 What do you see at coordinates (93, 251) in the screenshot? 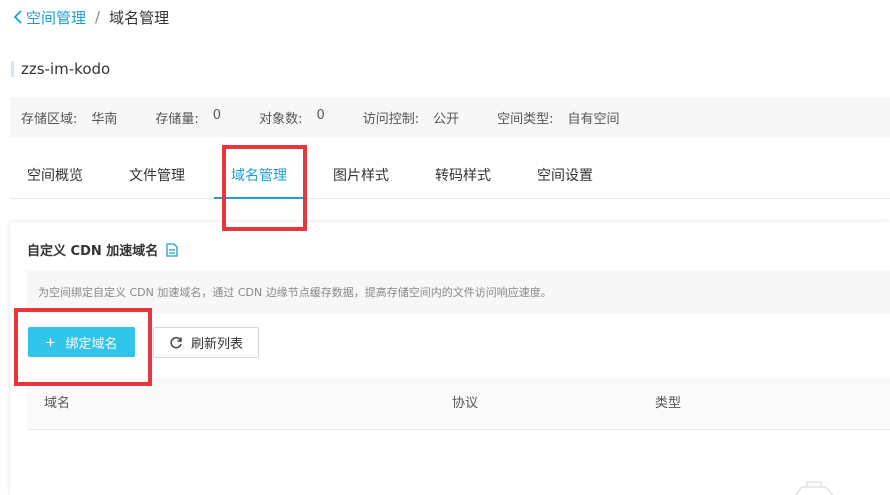
I see `panel-title-text: 自定义 CDN 加速域名` at bounding box center [93, 251].